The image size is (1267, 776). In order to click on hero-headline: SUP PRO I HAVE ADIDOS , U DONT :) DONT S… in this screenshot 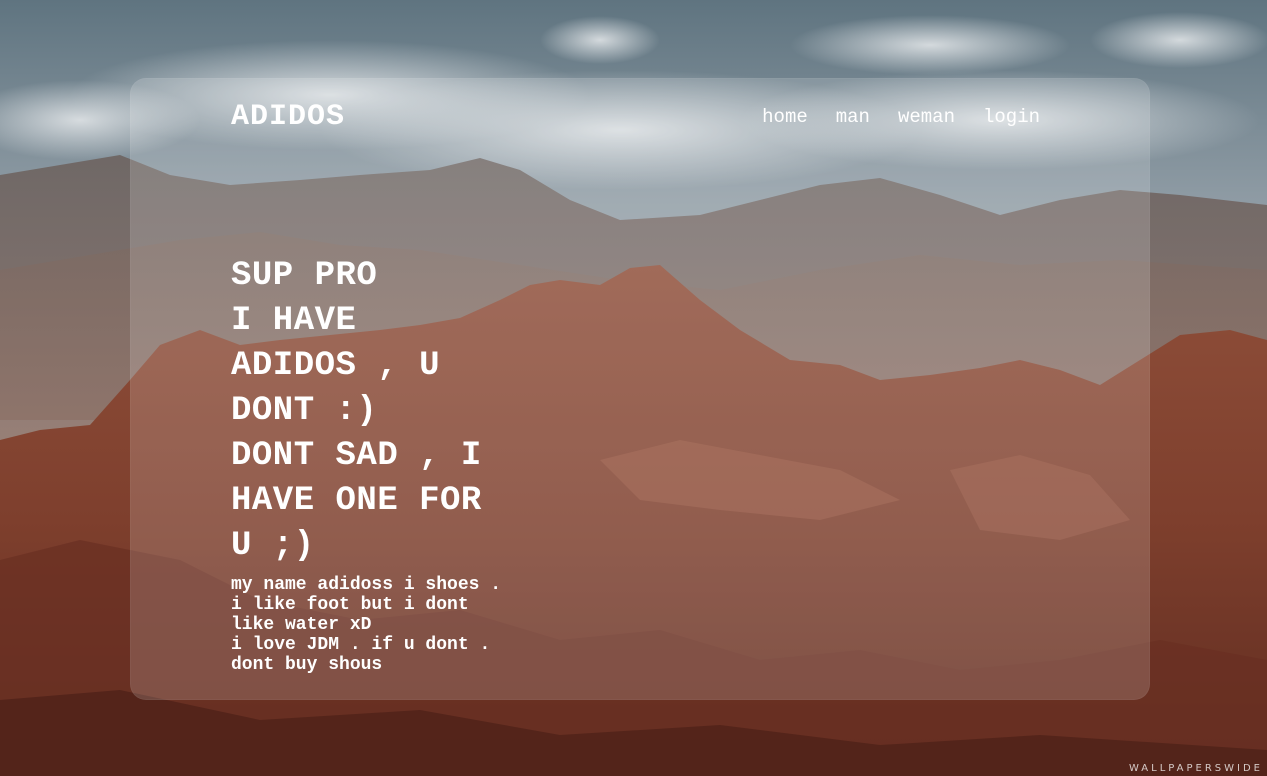, I will do `click(401, 411)`.